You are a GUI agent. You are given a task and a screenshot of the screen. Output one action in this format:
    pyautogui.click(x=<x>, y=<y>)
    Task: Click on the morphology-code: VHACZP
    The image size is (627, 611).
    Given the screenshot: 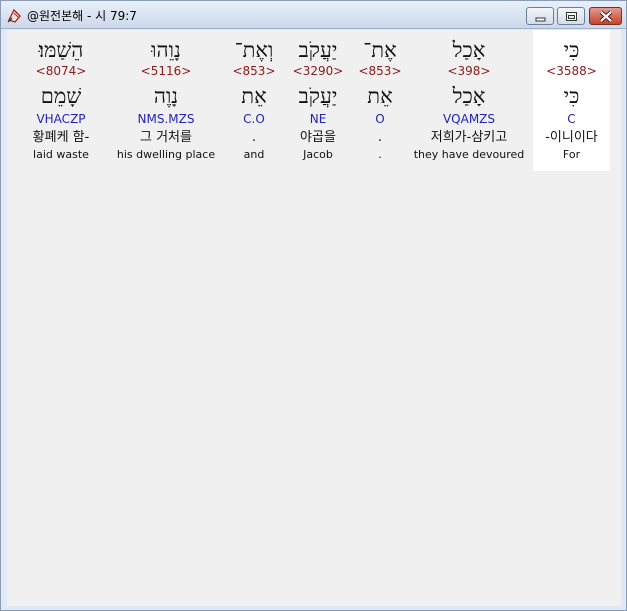 What is the action you would take?
    pyautogui.click(x=61, y=119)
    